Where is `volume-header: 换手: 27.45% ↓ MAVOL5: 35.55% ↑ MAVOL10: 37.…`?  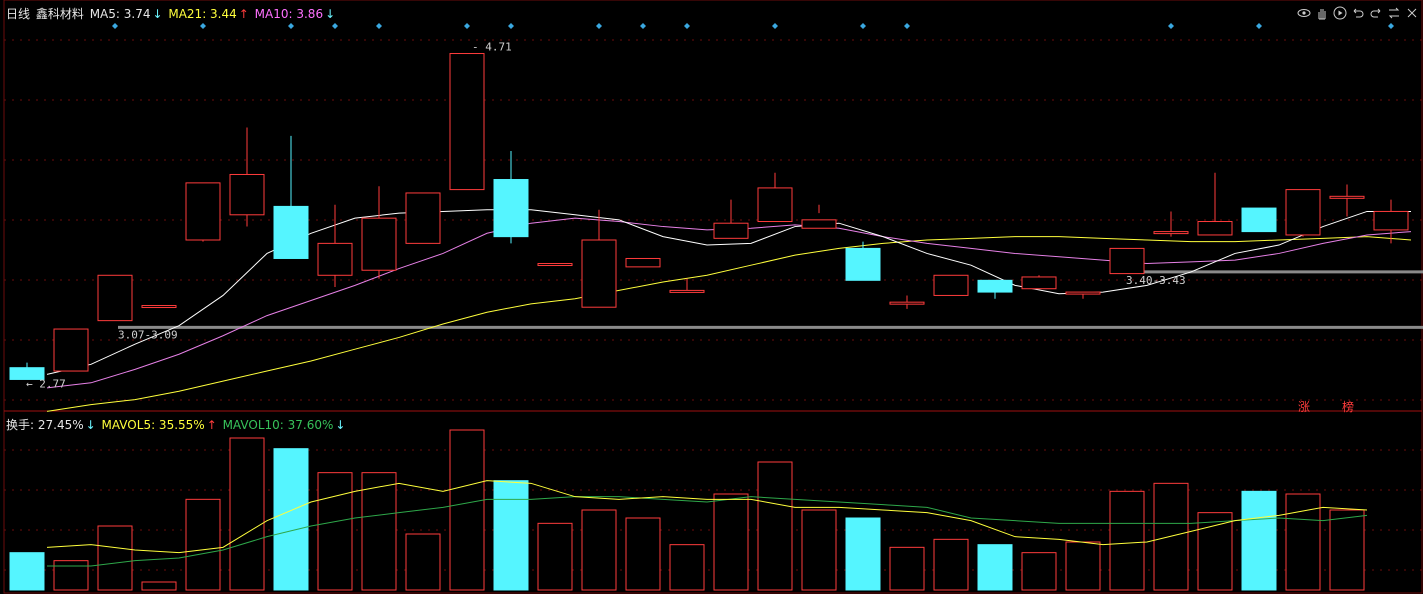
volume-header: 换手: 27.45% ↓ MAVOL5: 35.55% ↑ MAVOL10: 37.… is located at coordinates (176, 424).